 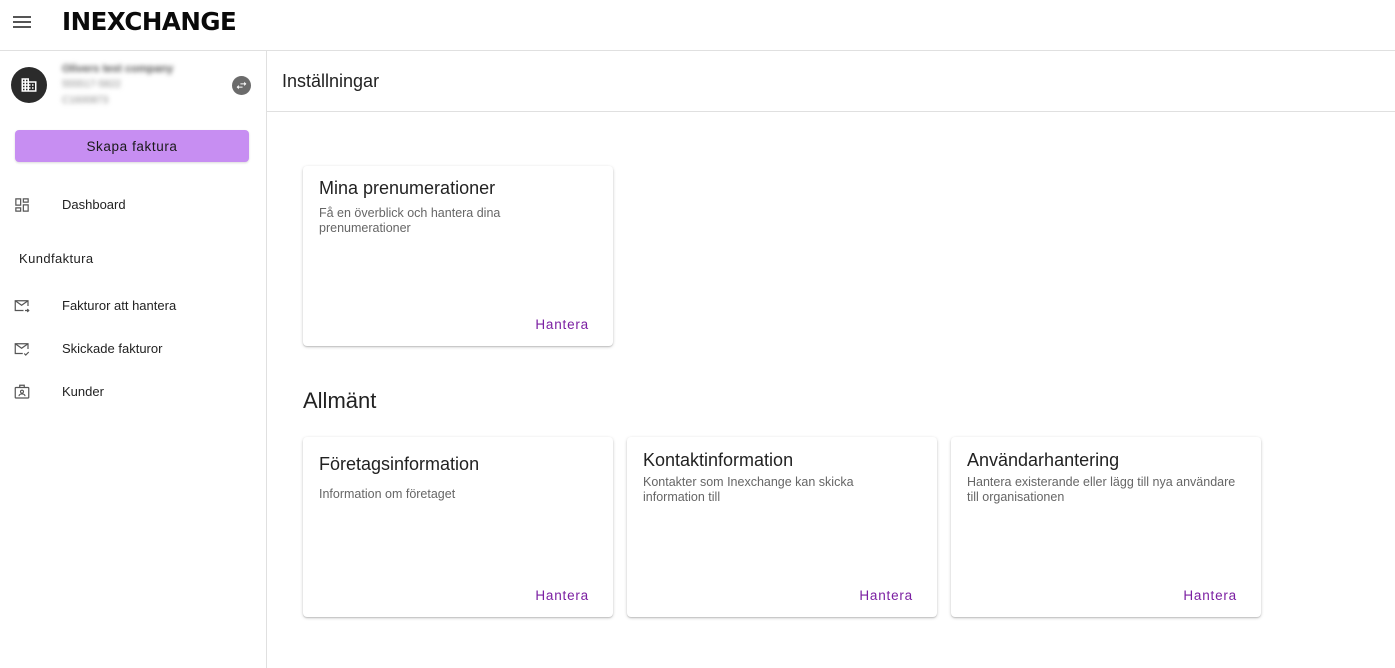 I want to click on mail-forward-icon, so click(x=22, y=306).